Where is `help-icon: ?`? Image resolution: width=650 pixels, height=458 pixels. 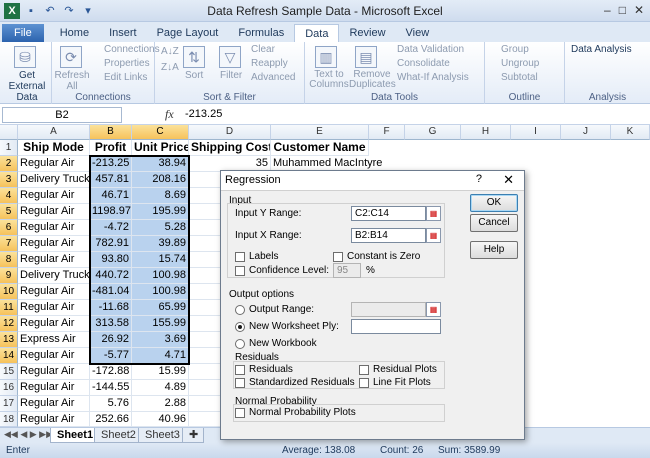 help-icon: ? is located at coordinates (479, 179).